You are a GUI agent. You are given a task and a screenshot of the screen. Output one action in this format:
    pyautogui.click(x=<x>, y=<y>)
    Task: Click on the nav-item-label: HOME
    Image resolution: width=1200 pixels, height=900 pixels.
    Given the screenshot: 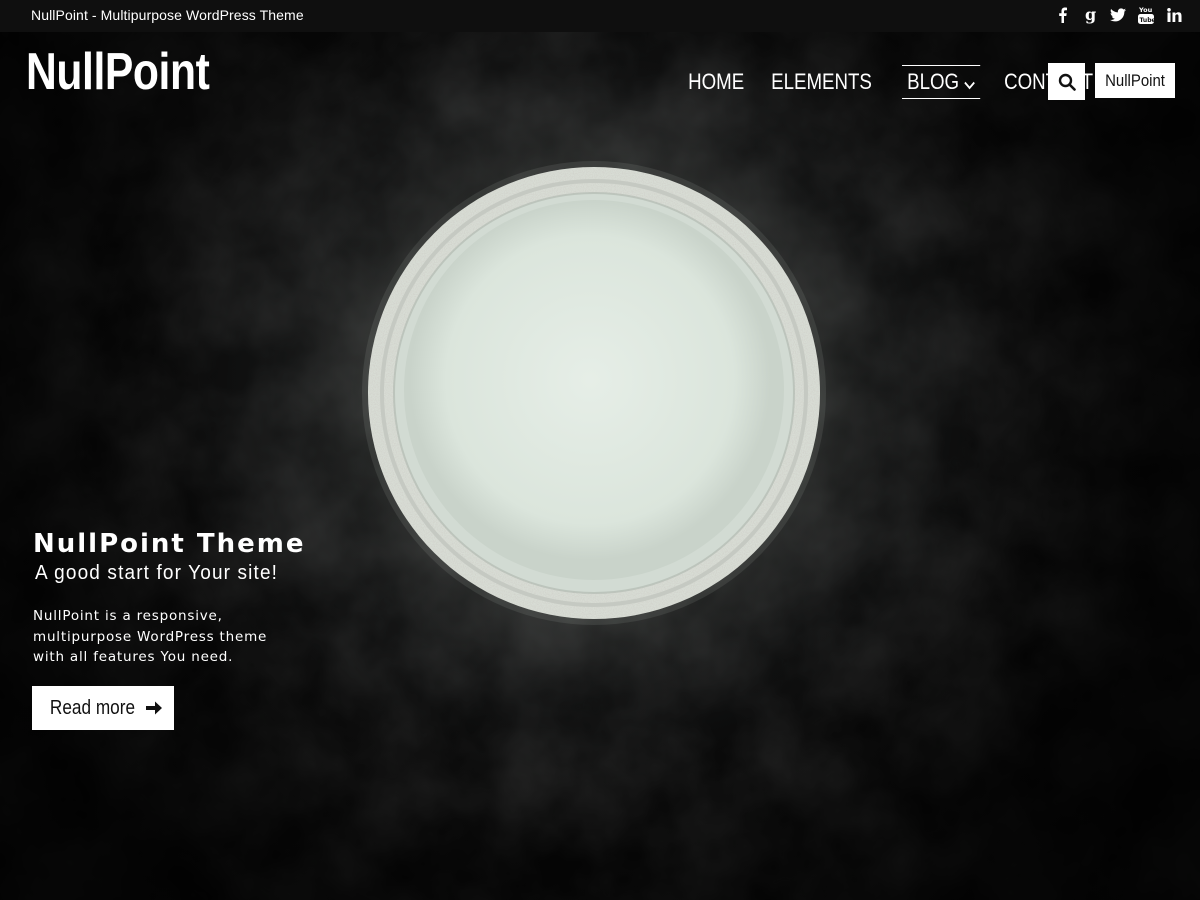 What is the action you would take?
    pyautogui.click(x=716, y=81)
    